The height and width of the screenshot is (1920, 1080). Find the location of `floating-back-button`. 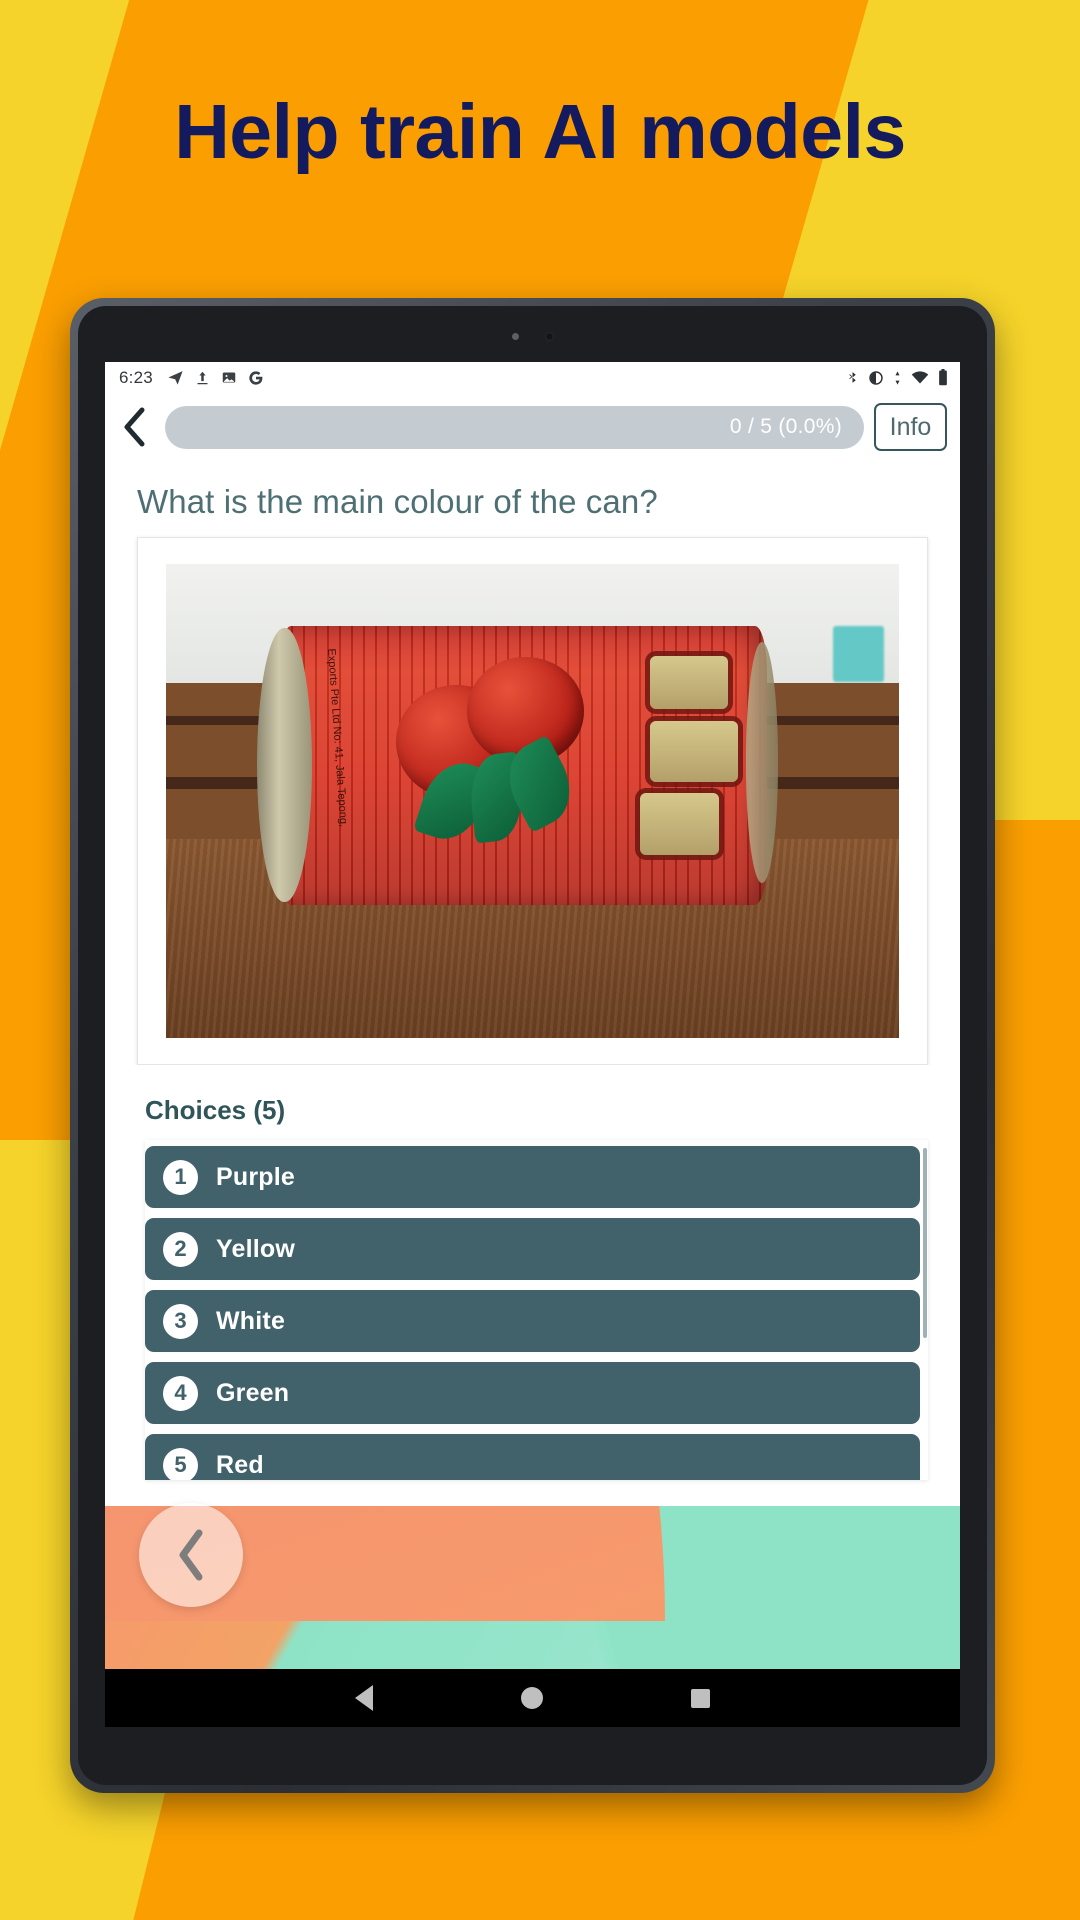

floating-back-button is located at coordinates (191, 1555).